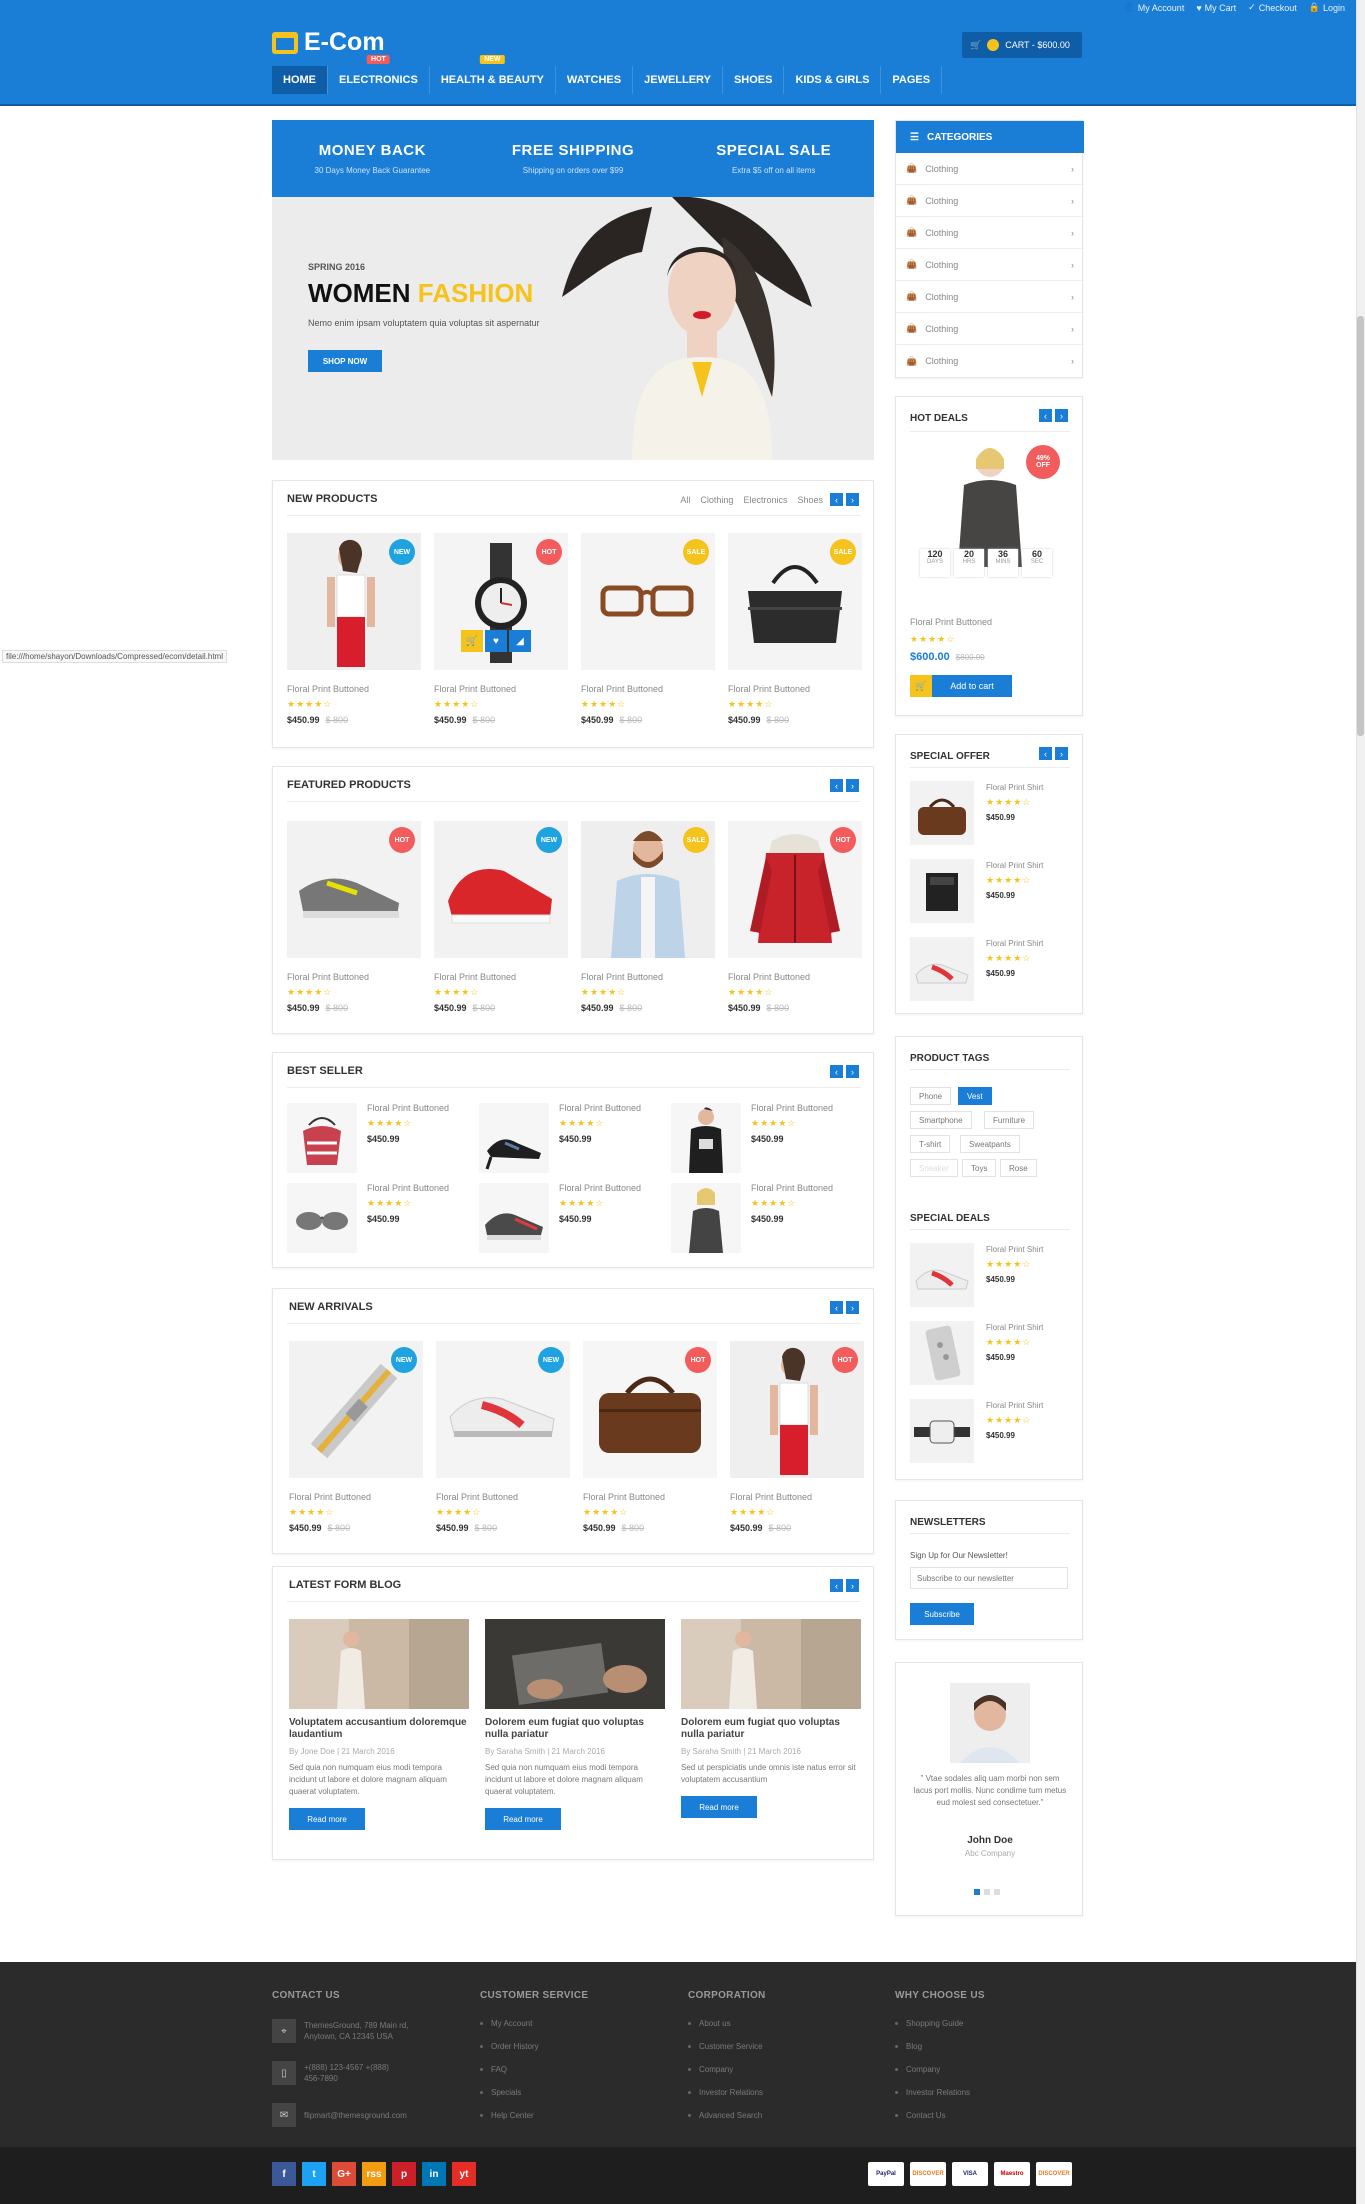 Image resolution: width=1365 pixels, height=2204 pixels. What do you see at coordinates (833, 80) in the screenshot?
I see `nav-kids-girls: KIDS & GIRLS` at bounding box center [833, 80].